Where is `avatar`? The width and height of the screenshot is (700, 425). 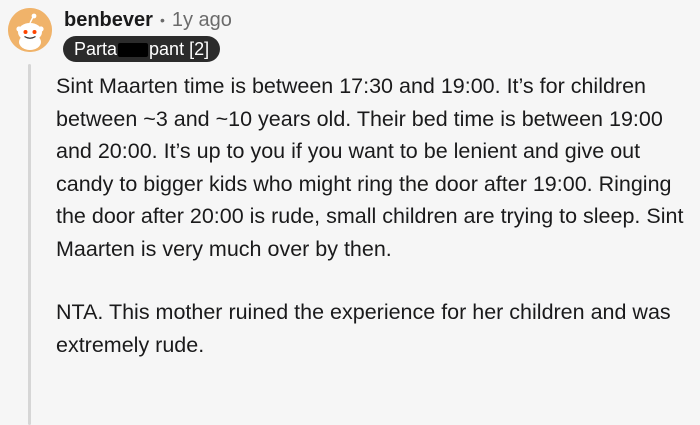 avatar is located at coordinates (30, 30).